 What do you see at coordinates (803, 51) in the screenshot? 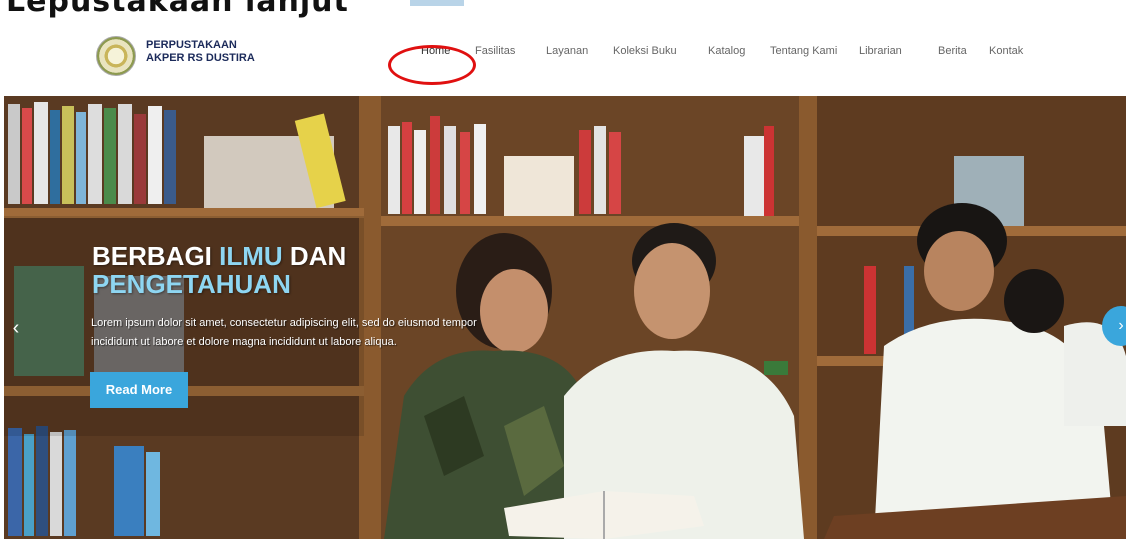
I see `nav-item-tentang-kami: Tentang Kami` at bounding box center [803, 51].